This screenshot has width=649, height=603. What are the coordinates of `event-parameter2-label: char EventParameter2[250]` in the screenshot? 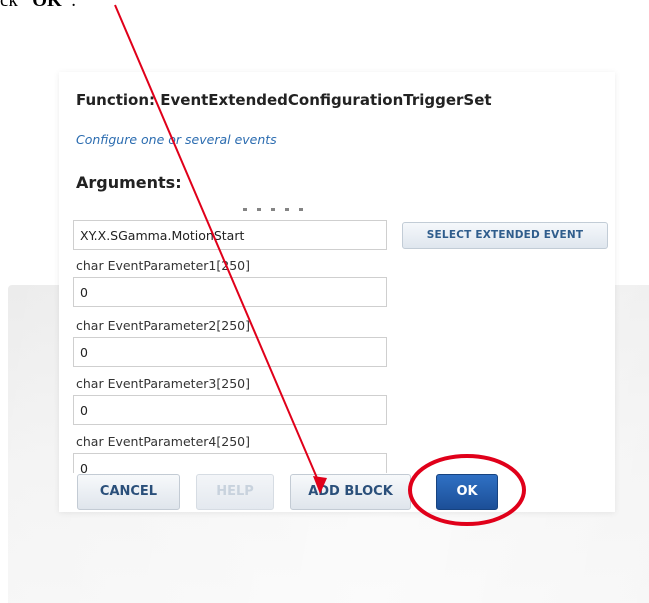 It's located at (163, 325).